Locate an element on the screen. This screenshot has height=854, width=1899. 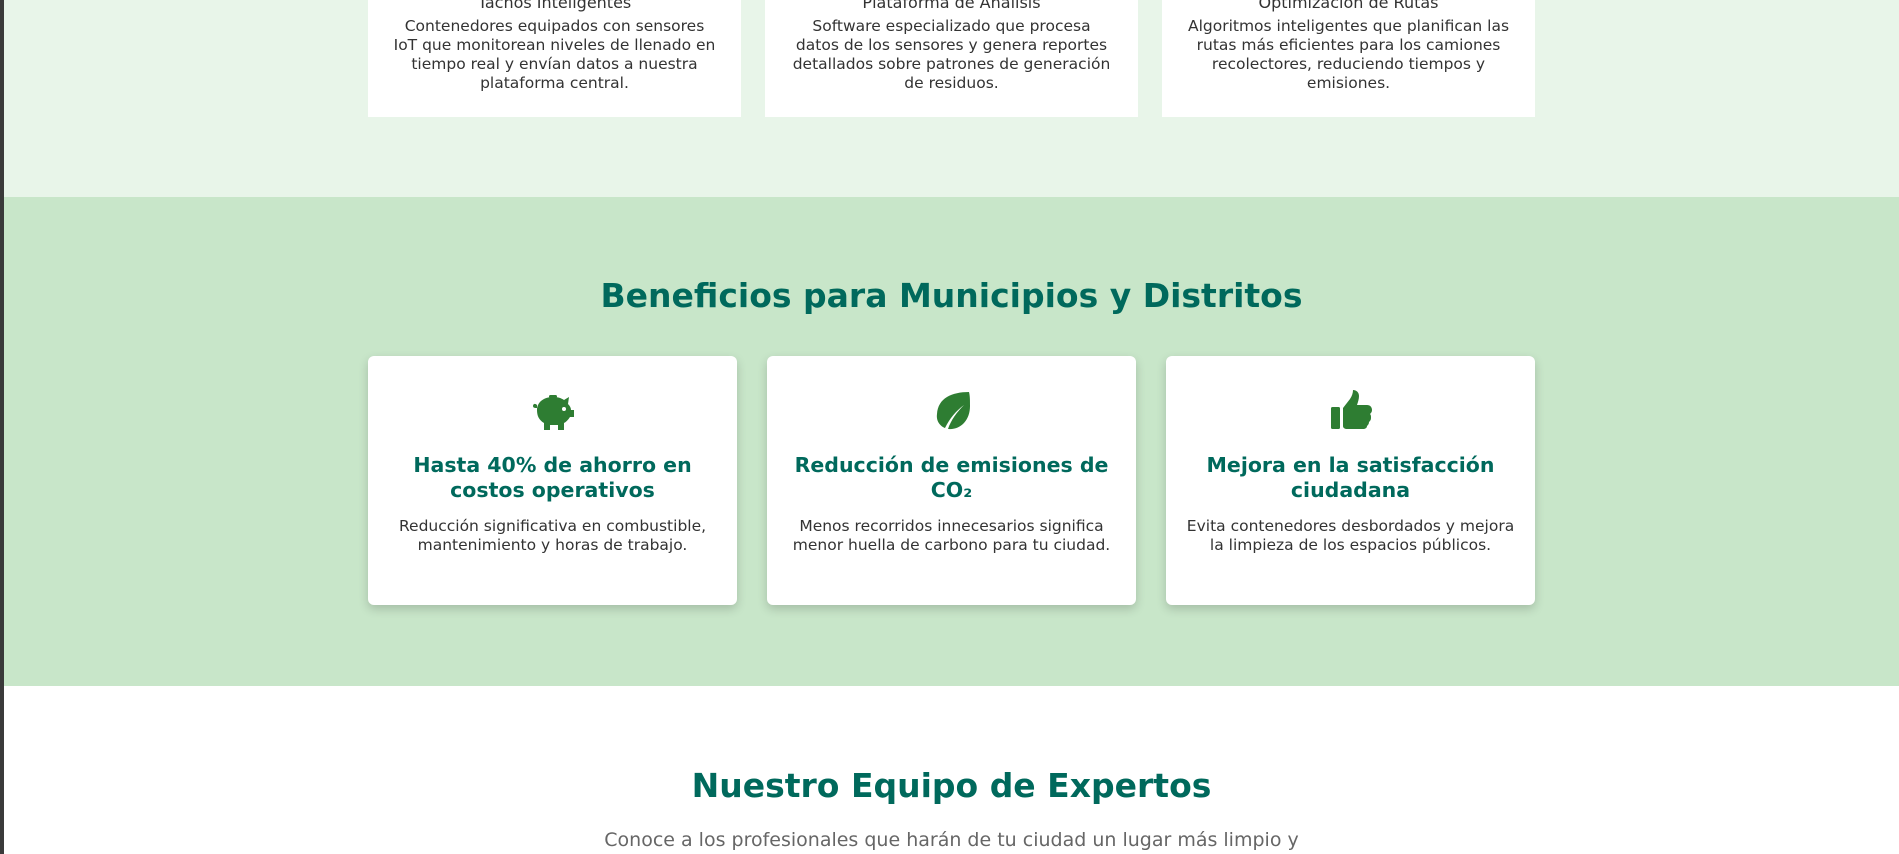
benefit-title: Reducción de emisiones de CO₂ is located at coordinates (951, 477).